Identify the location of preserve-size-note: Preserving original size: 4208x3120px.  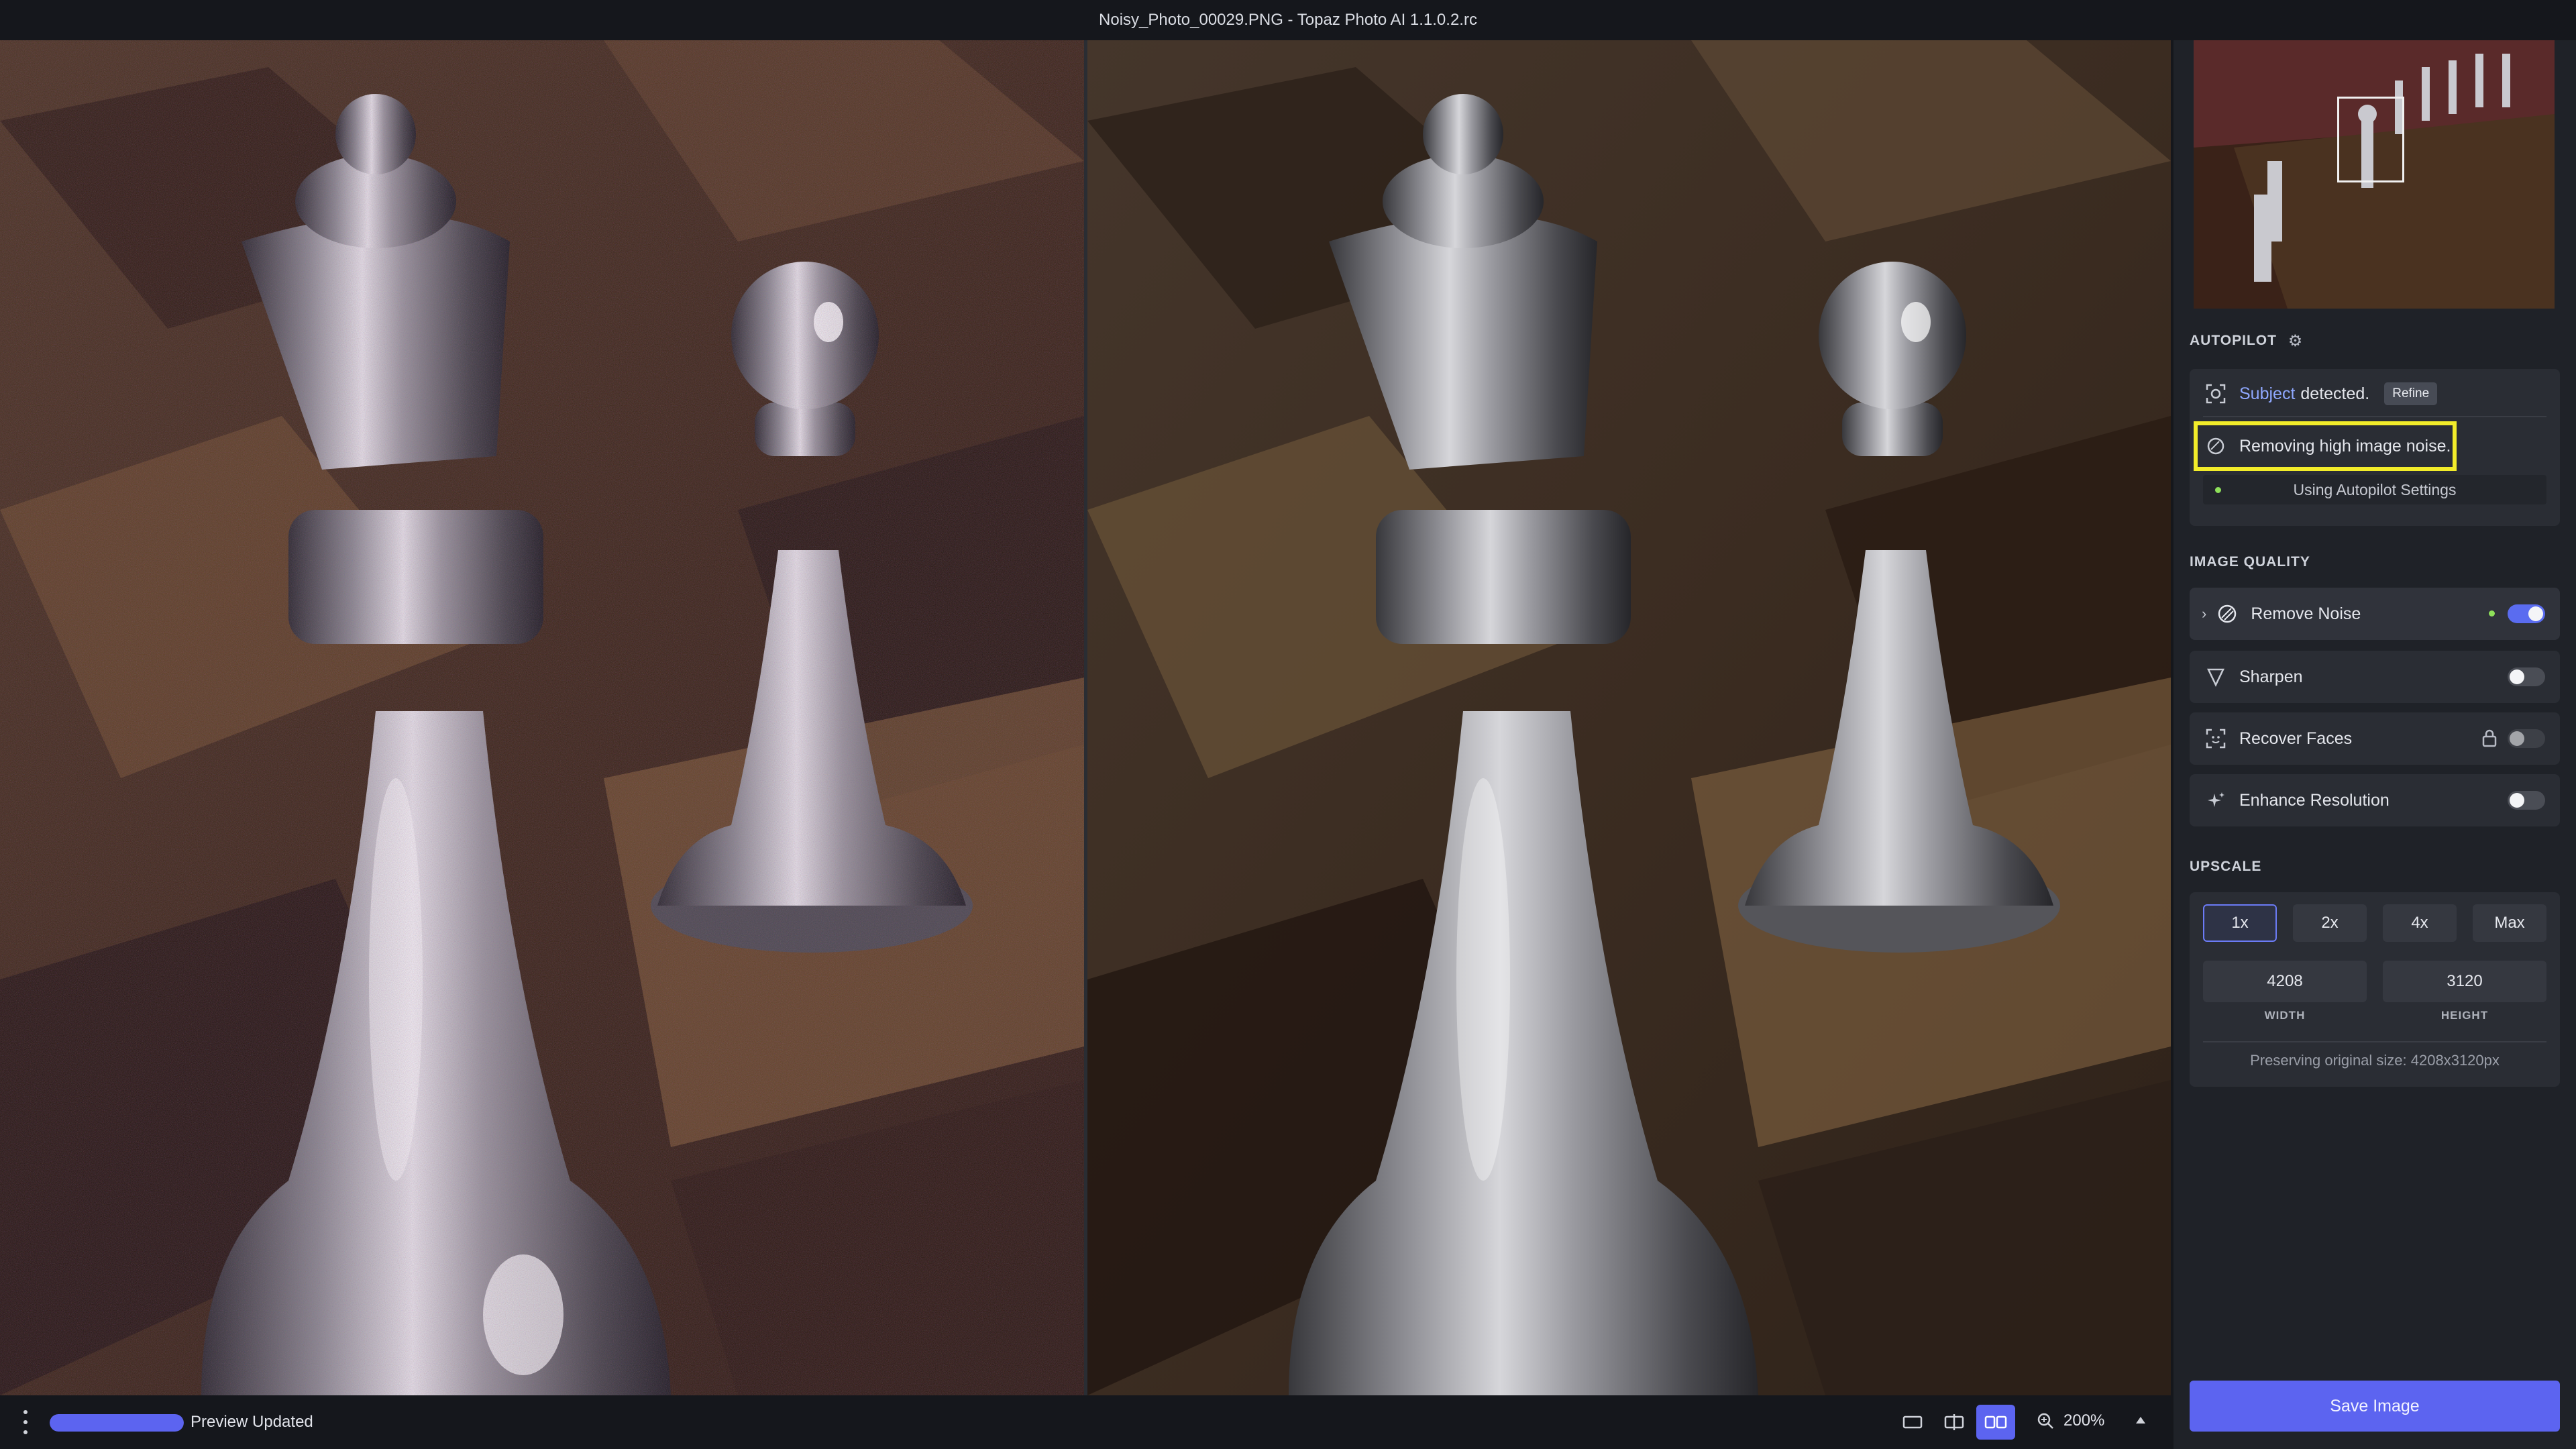
(2375, 1060).